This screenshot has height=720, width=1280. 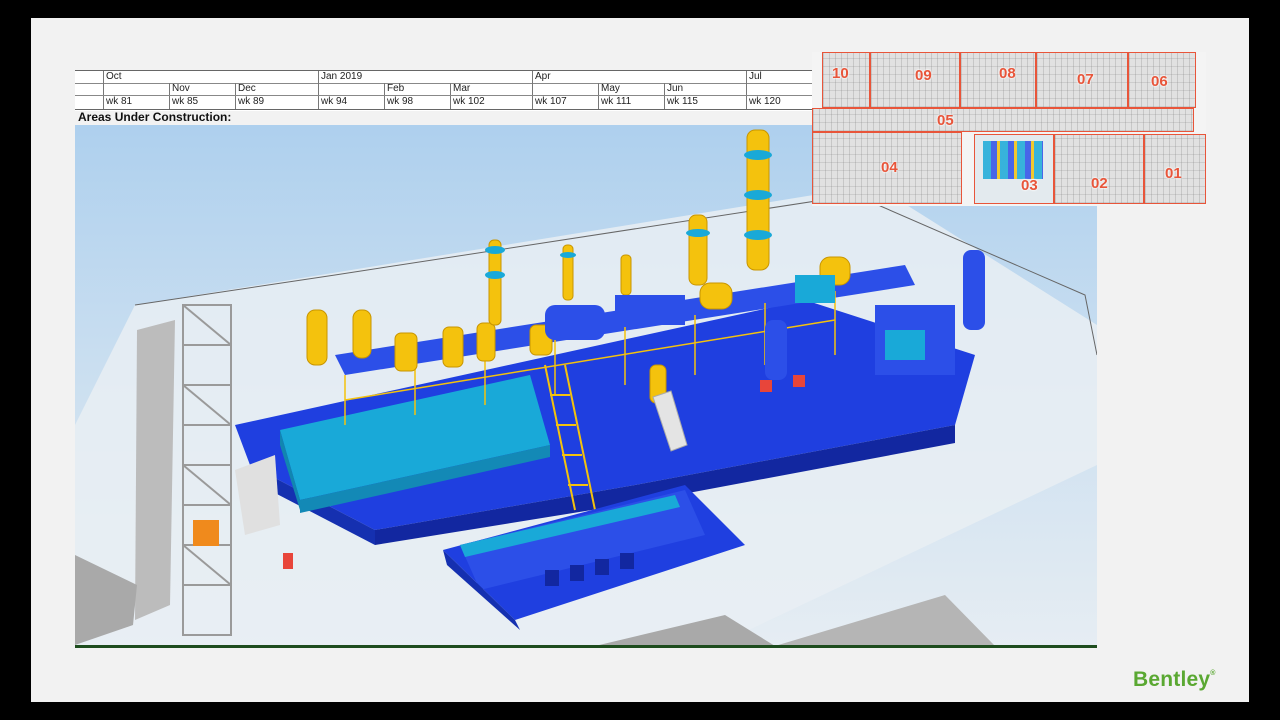 I want to click on area-number: 06, so click(x=1159, y=81).